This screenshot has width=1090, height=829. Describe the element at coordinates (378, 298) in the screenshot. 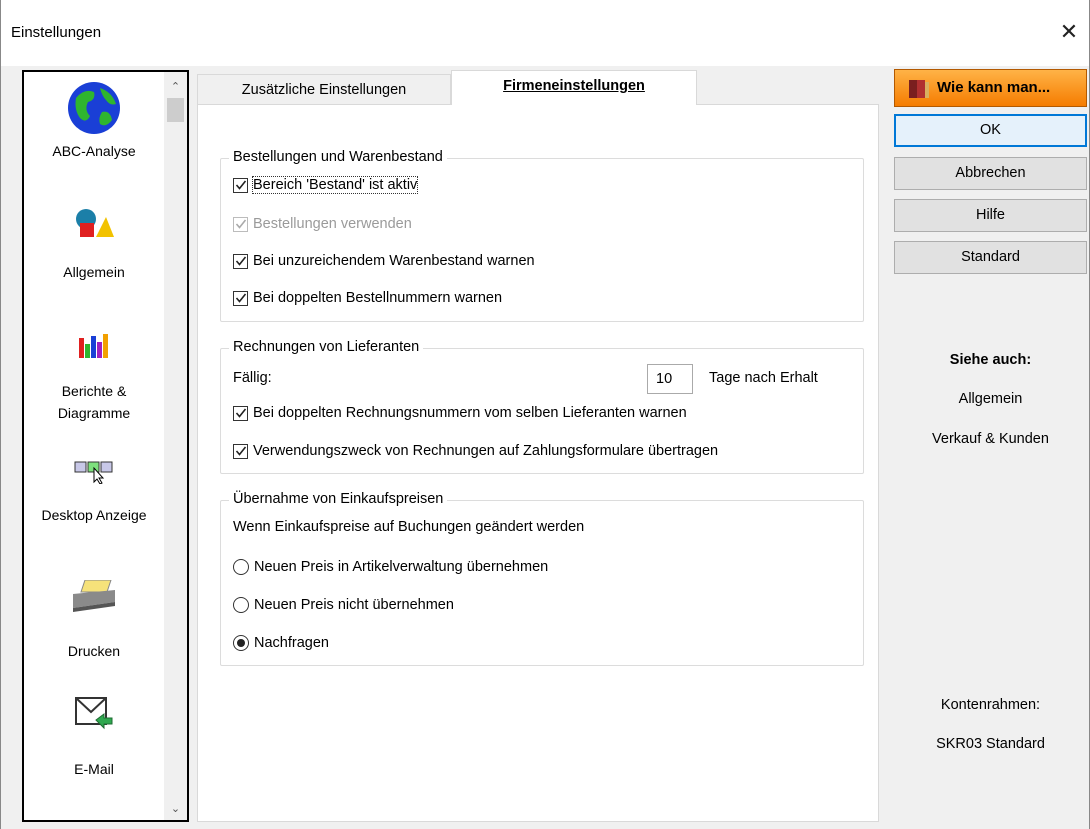

I see `checkbox-label: Bei doppelten Bestellnummern warnen` at that location.